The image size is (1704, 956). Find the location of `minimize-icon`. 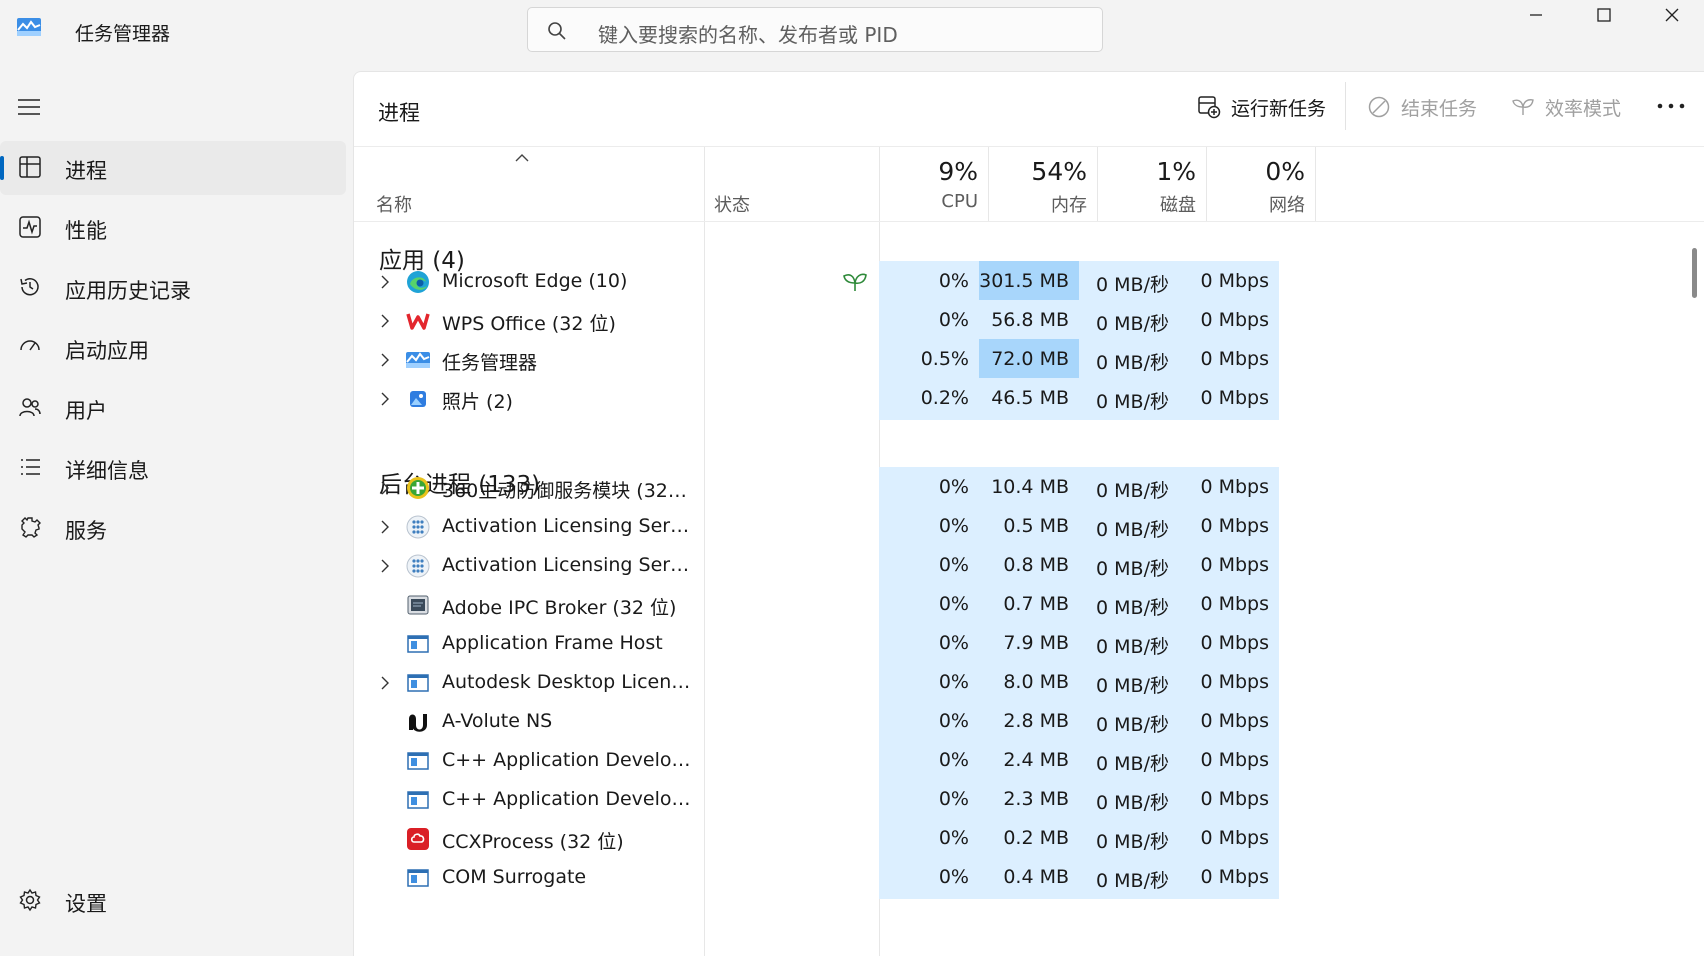

minimize-icon is located at coordinates (1536, 15).